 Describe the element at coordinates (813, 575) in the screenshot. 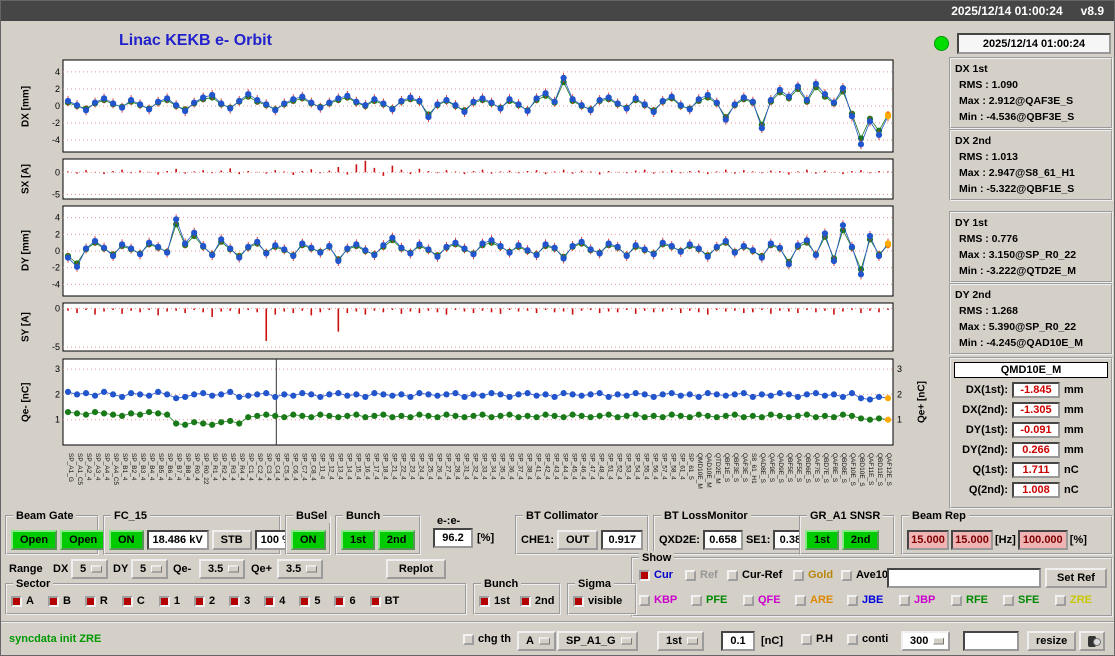

I see `show-gold-checkbox: Gold` at that location.